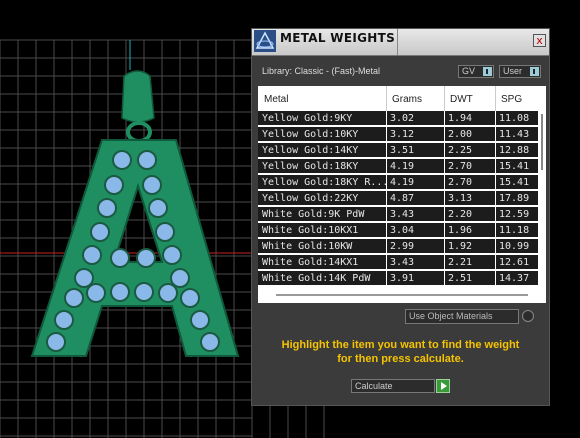  What do you see at coordinates (398, 166) in the screenshot?
I see `table-row: Yellow Gold:18KY 4.19 2.70 15.41` at bounding box center [398, 166].